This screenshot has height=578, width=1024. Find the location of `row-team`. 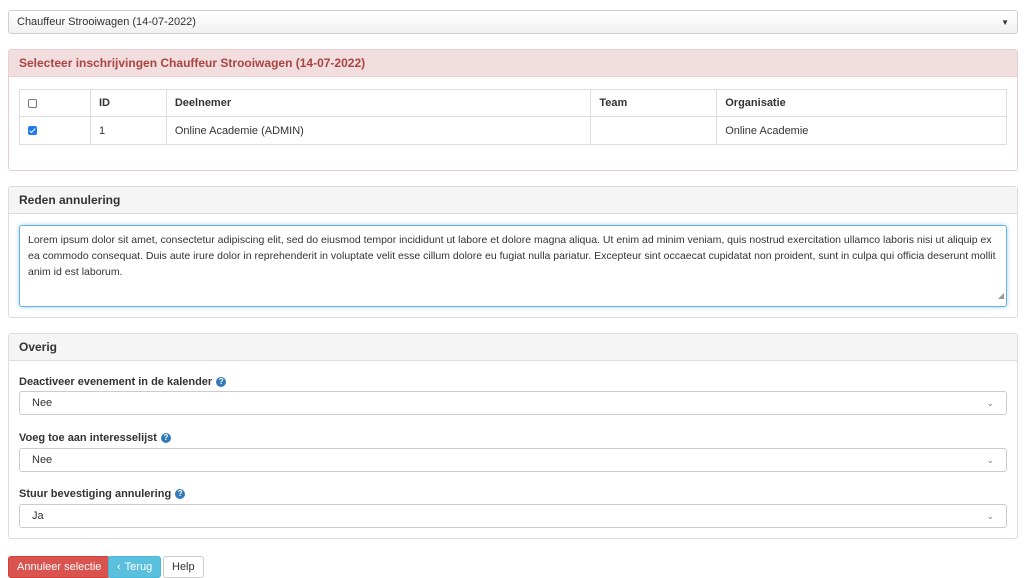

row-team is located at coordinates (654, 130).